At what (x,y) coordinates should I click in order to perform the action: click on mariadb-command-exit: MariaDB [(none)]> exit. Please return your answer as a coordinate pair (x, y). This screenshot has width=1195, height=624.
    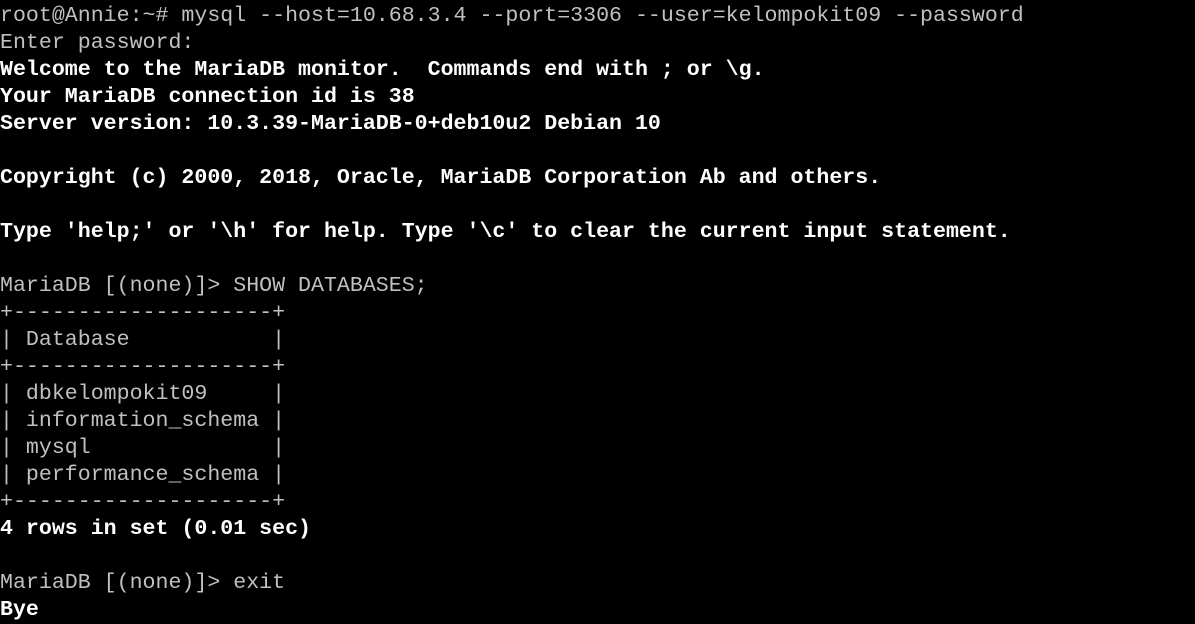
    Looking at the image, I should click on (143, 583).